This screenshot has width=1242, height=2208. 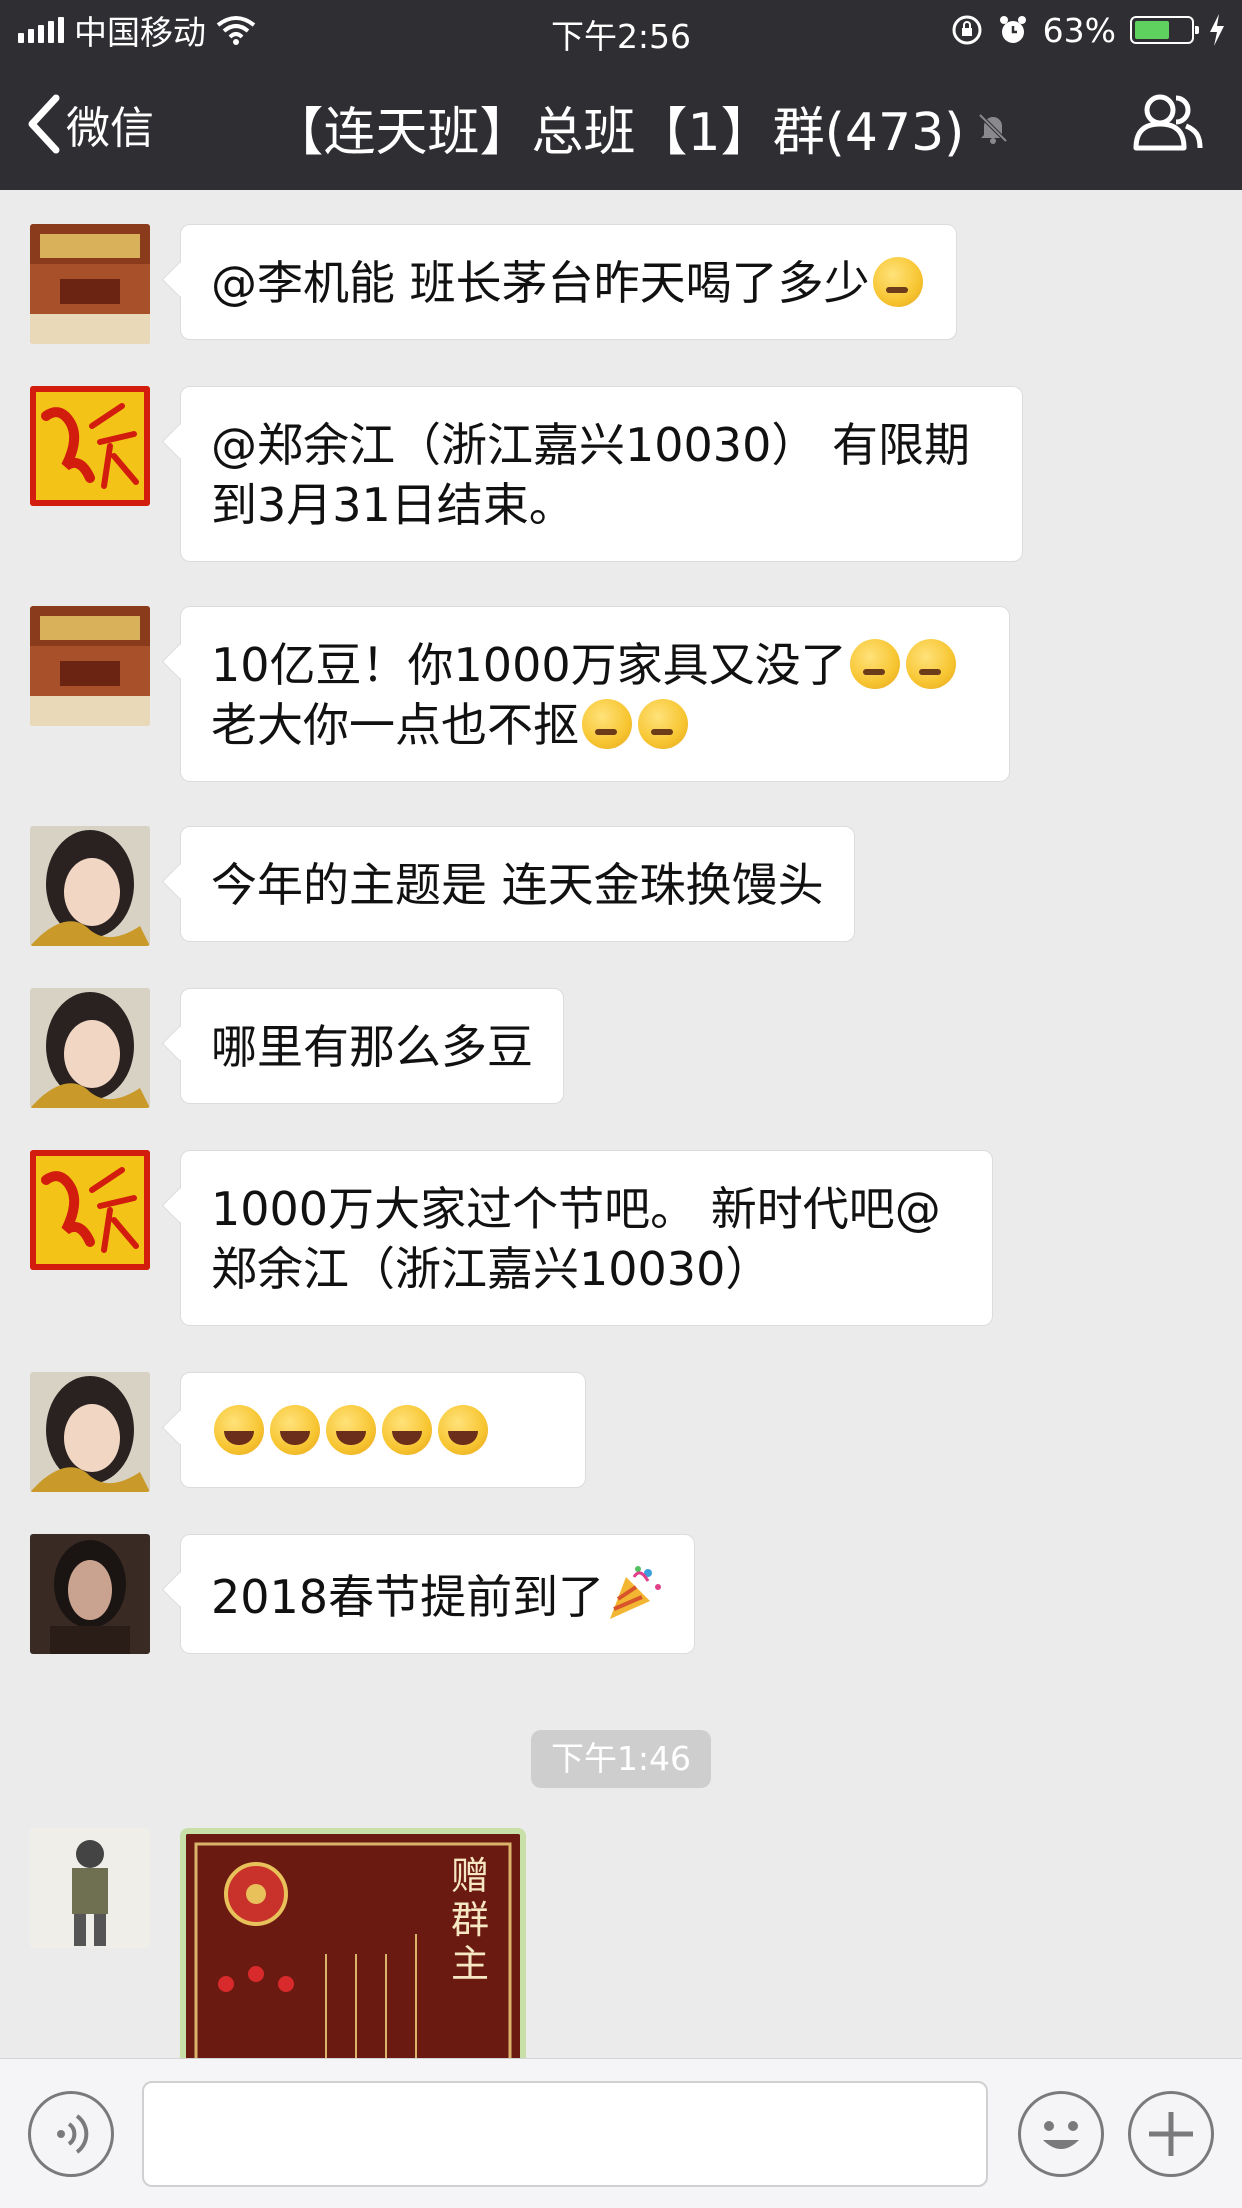 What do you see at coordinates (618, 133) in the screenshot?
I see `chat-title-text: 【连天班】总班【1】群(473)` at bounding box center [618, 133].